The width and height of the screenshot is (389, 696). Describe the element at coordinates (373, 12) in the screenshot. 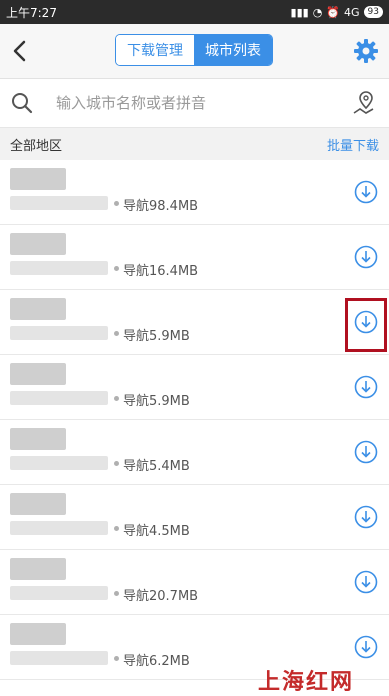

I see `battery-icon: 93` at that location.